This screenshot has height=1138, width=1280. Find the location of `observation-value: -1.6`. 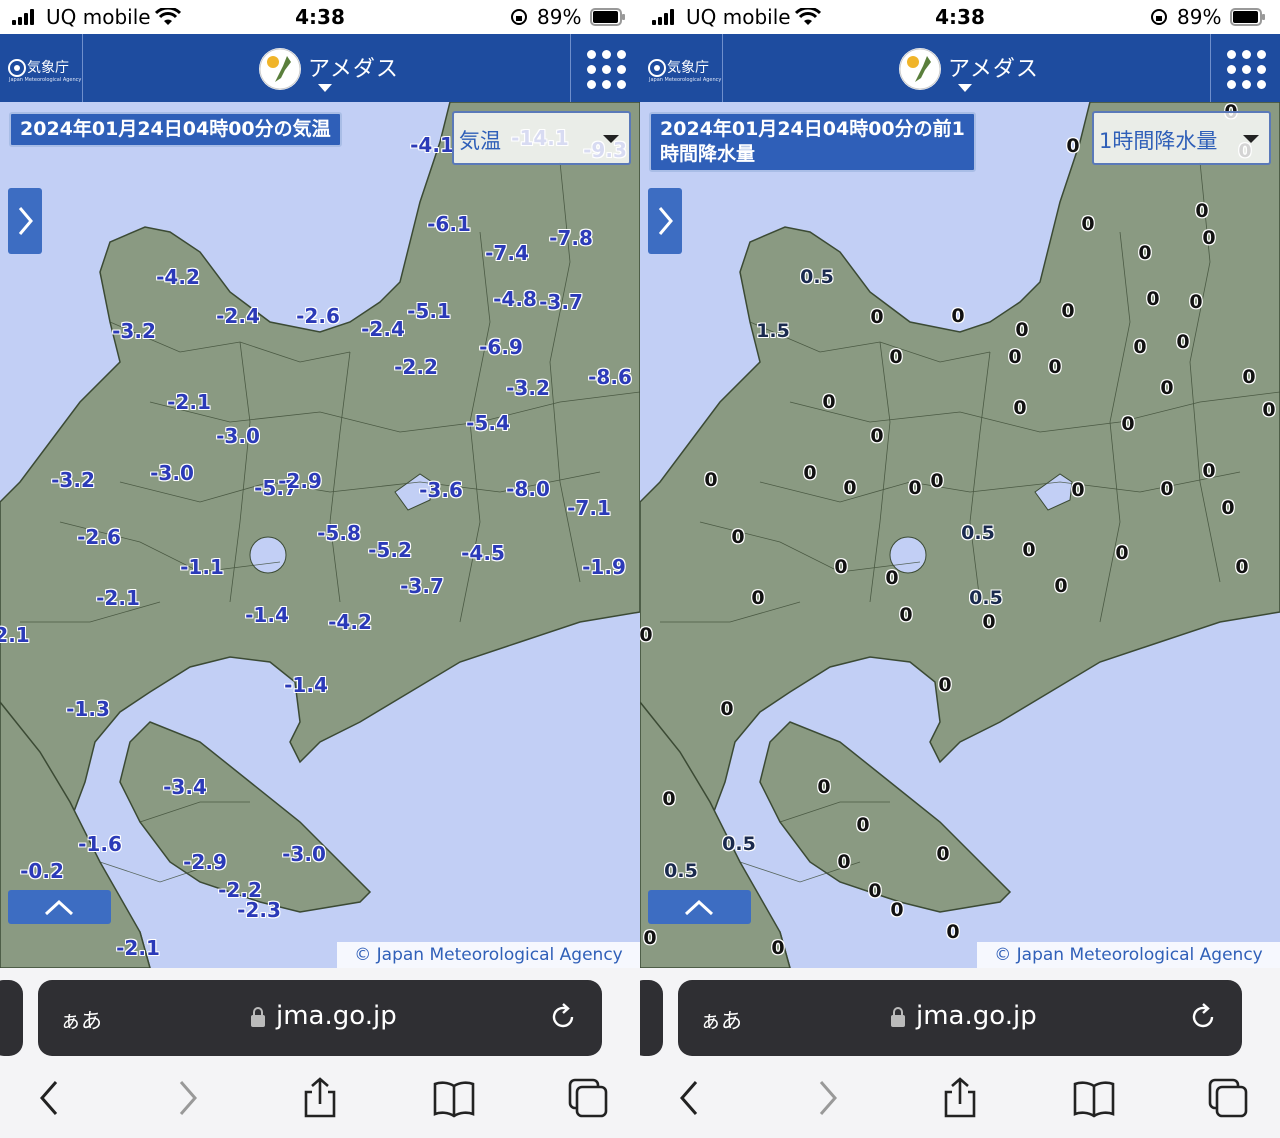

observation-value: -1.6 is located at coordinates (100, 844).